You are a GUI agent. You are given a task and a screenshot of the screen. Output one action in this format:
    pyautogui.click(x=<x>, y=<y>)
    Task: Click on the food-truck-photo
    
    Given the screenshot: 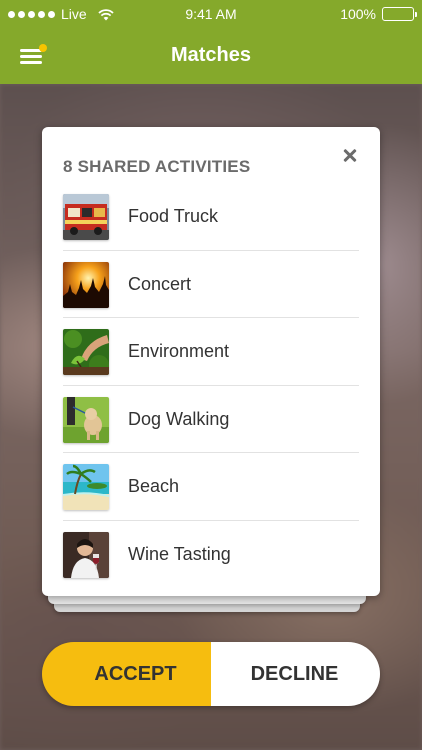 What is the action you would take?
    pyautogui.click(x=86, y=217)
    